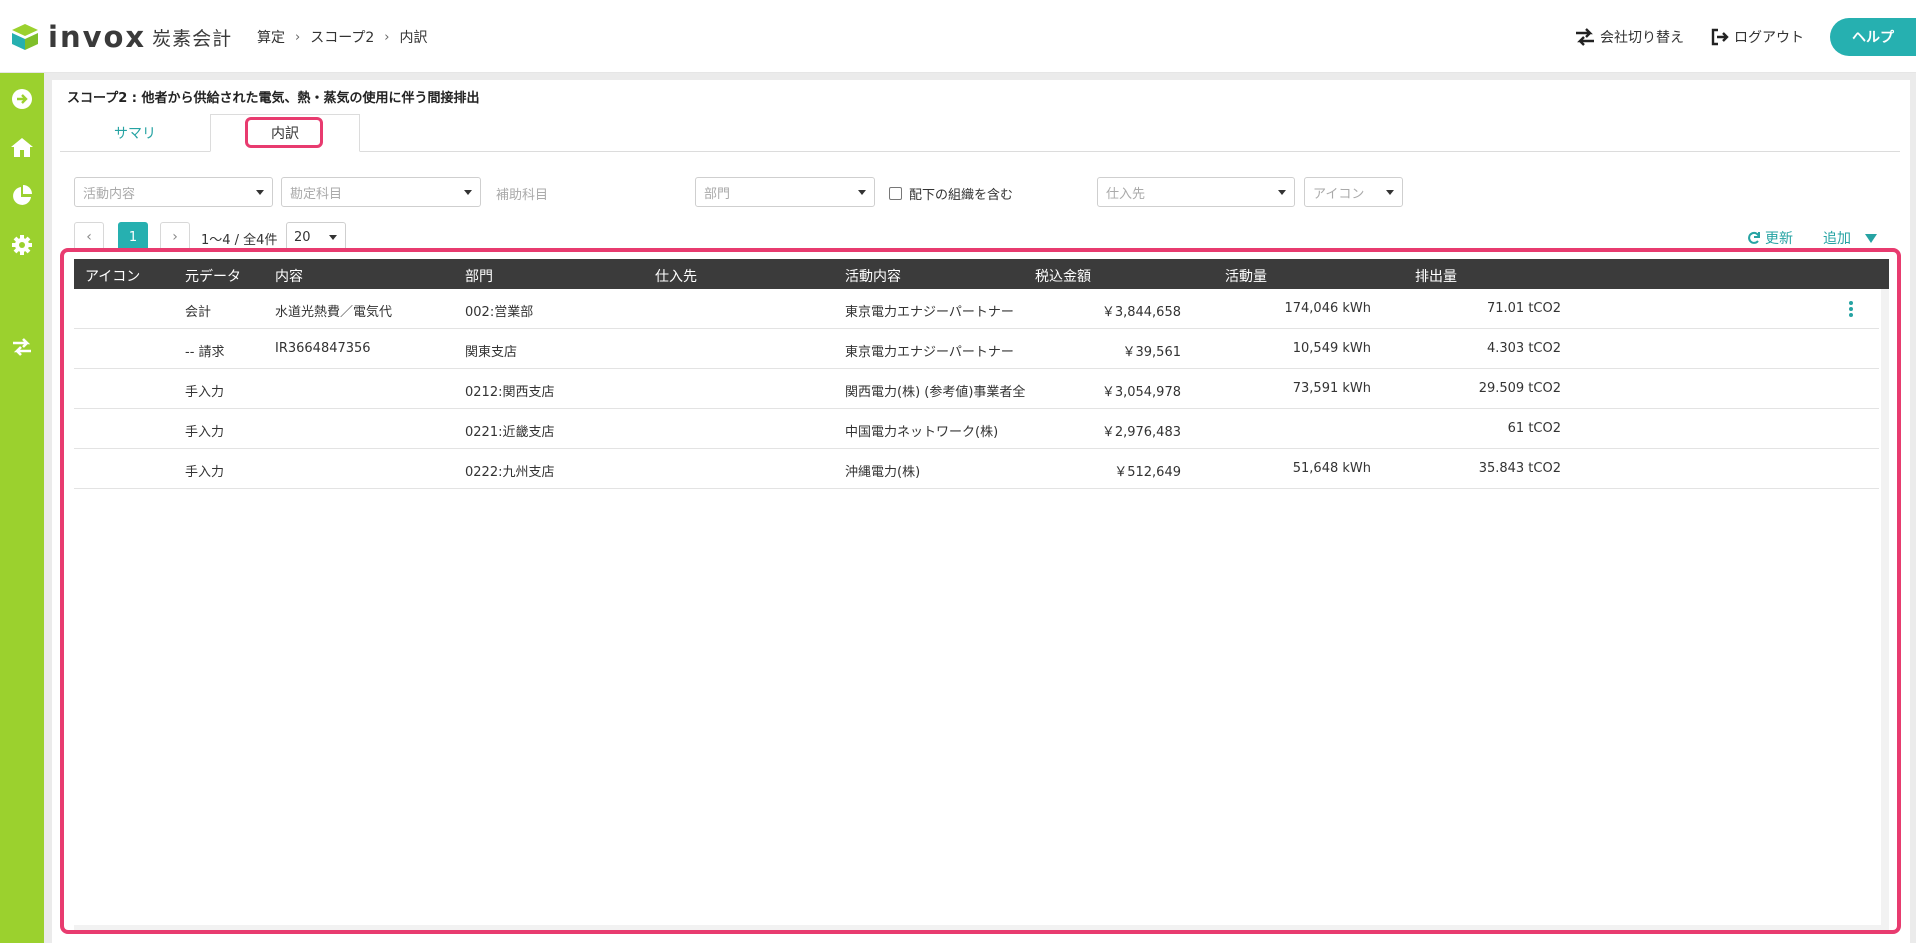  Describe the element at coordinates (1339, 194) in the screenshot. I see `icon-select-placeholder: アイコン` at that location.